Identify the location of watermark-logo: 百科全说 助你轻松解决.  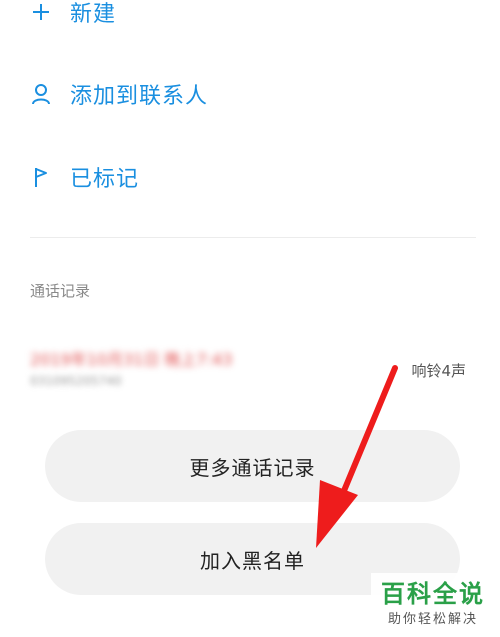
(433, 603).